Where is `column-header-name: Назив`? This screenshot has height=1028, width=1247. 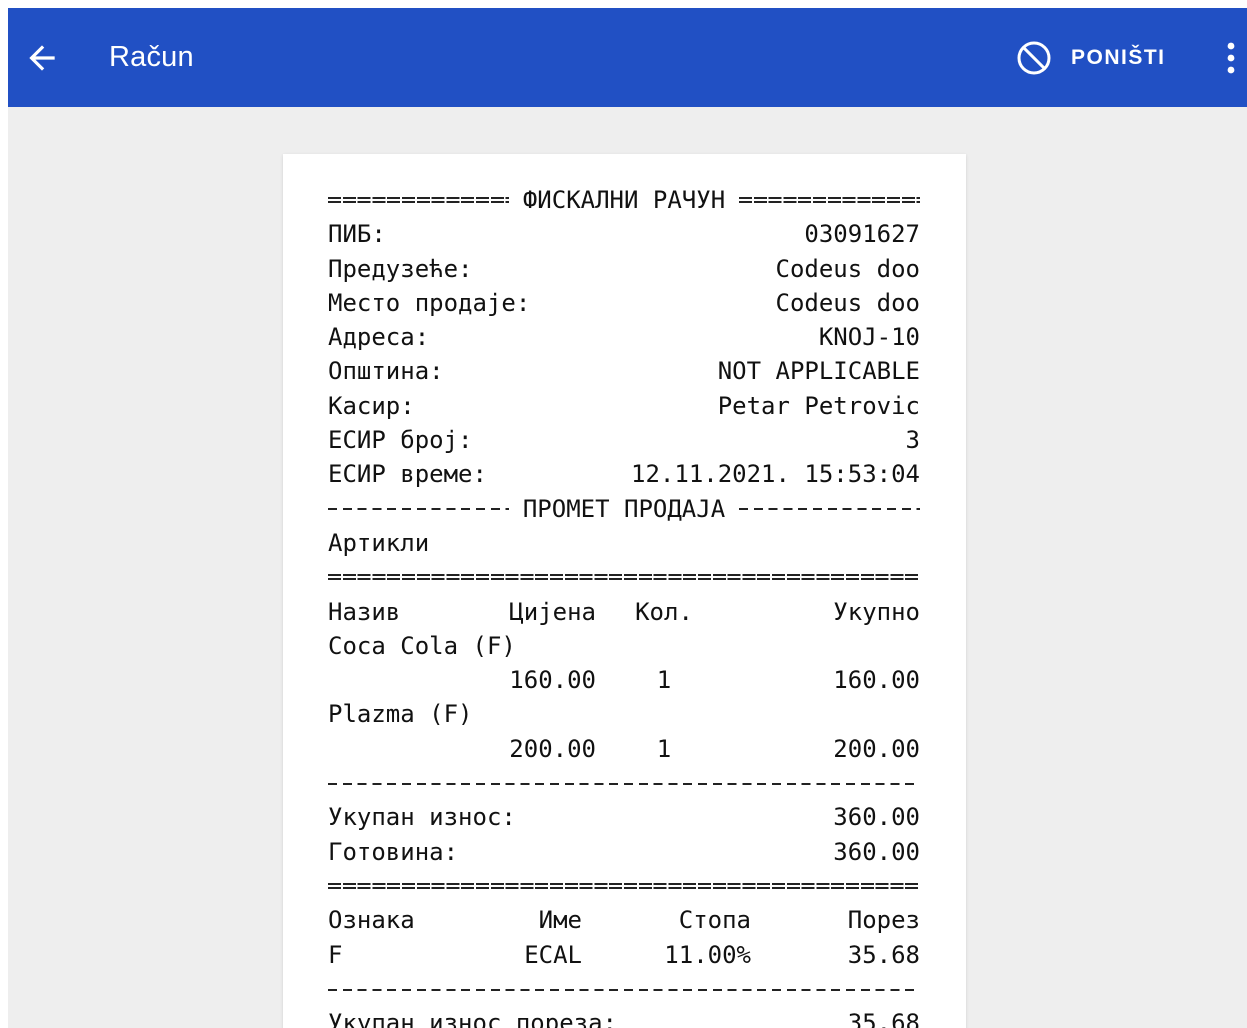 column-header-name: Назив is located at coordinates (364, 611).